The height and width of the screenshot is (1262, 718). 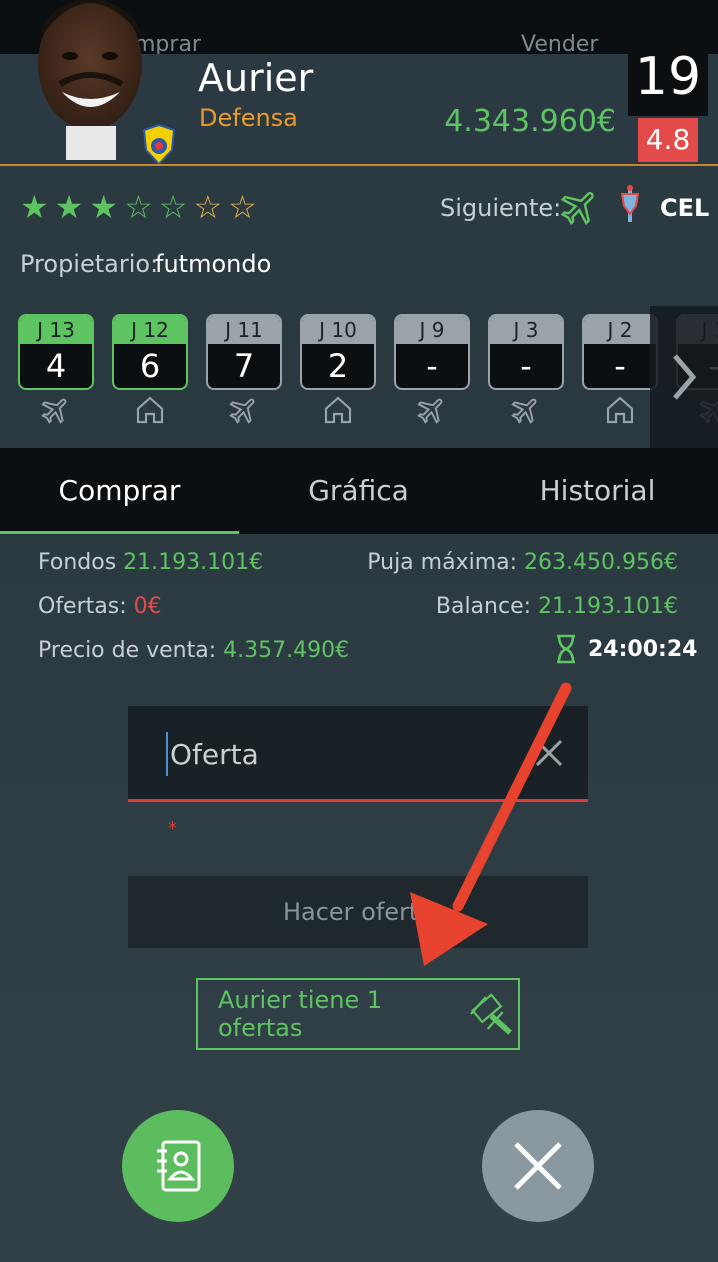 I want to click on match-calendar: J 12 6, so click(x=150, y=352).